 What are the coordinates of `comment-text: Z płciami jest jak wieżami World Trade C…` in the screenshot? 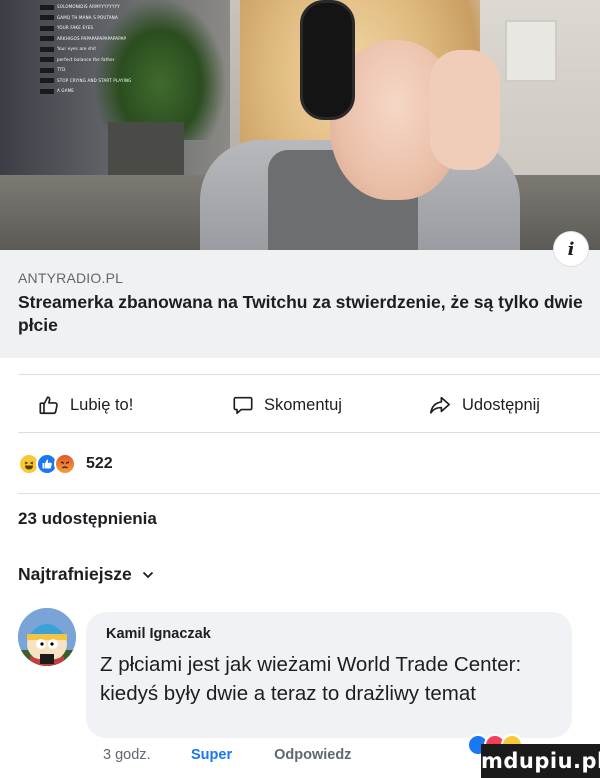 It's located at (311, 679).